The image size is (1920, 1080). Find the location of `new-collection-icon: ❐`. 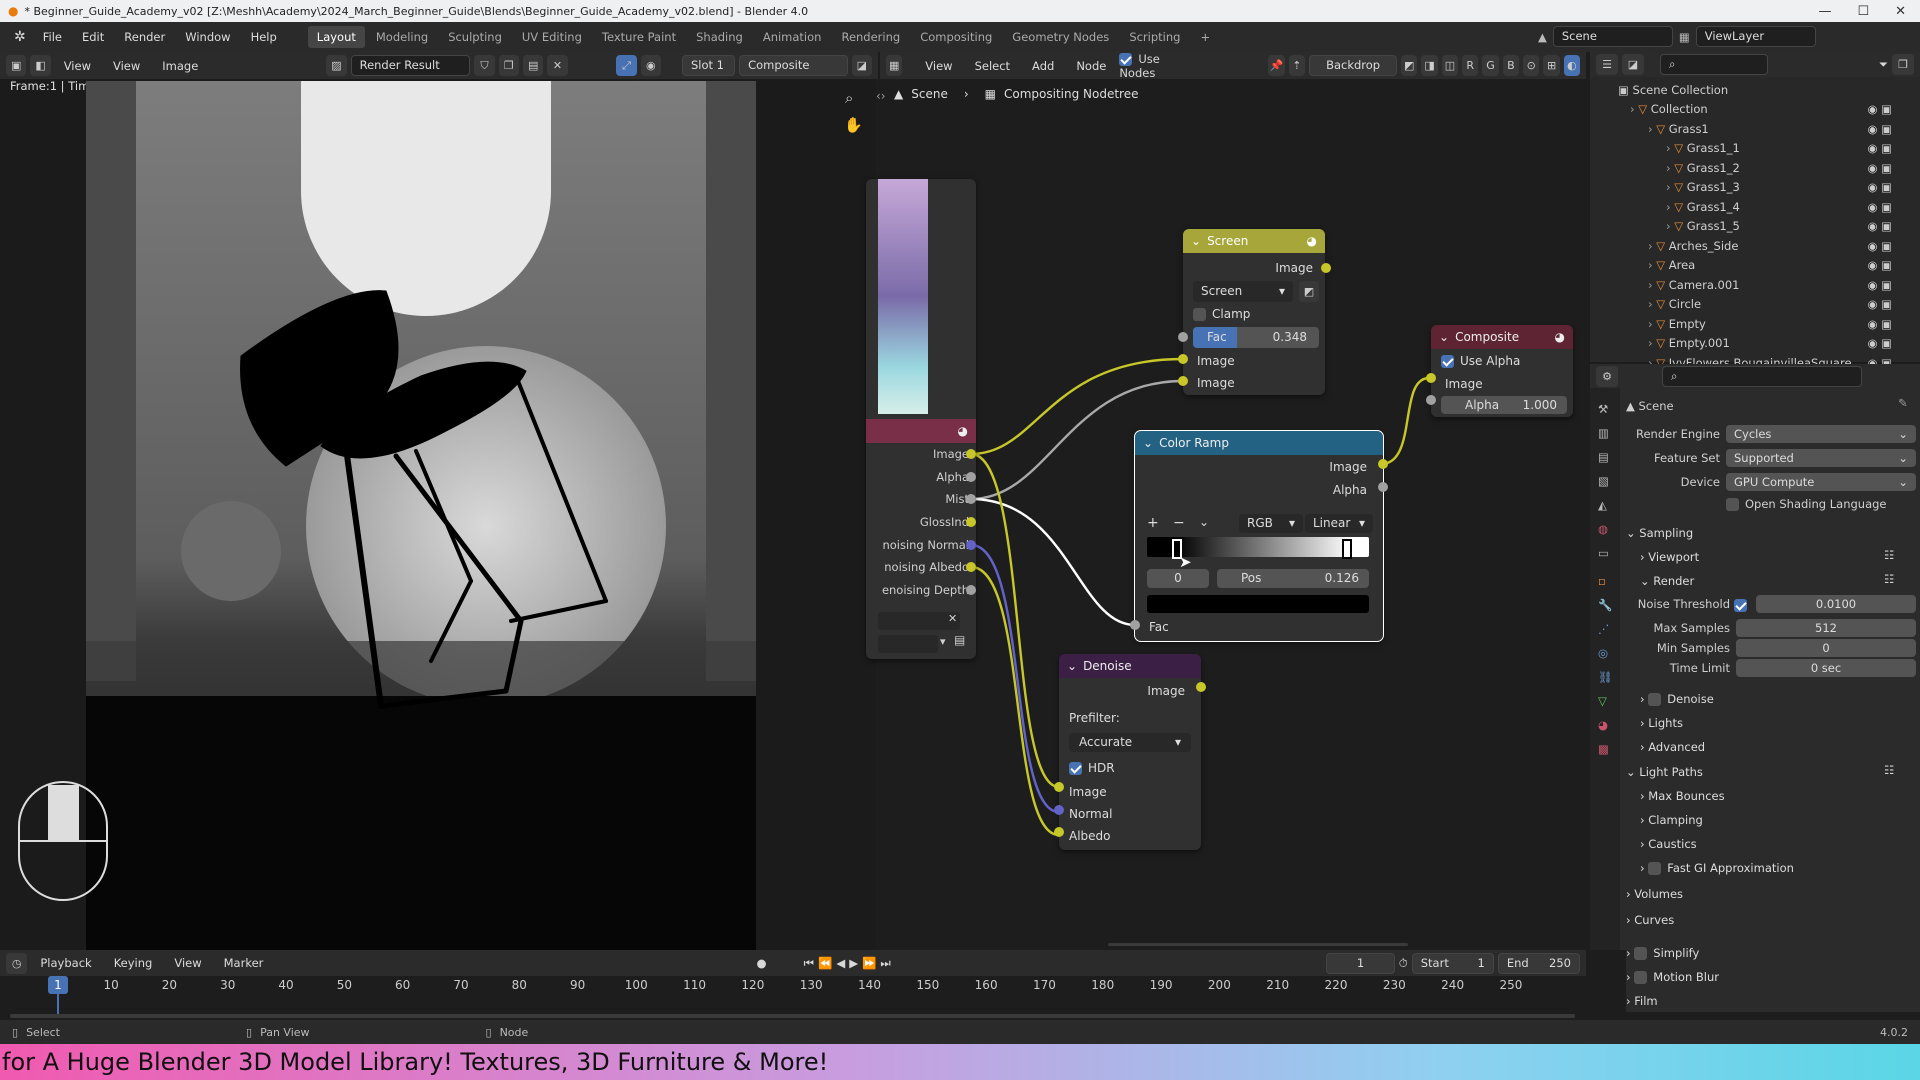

new-collection-icon: ❐ is located at coordinates (1903, 64).